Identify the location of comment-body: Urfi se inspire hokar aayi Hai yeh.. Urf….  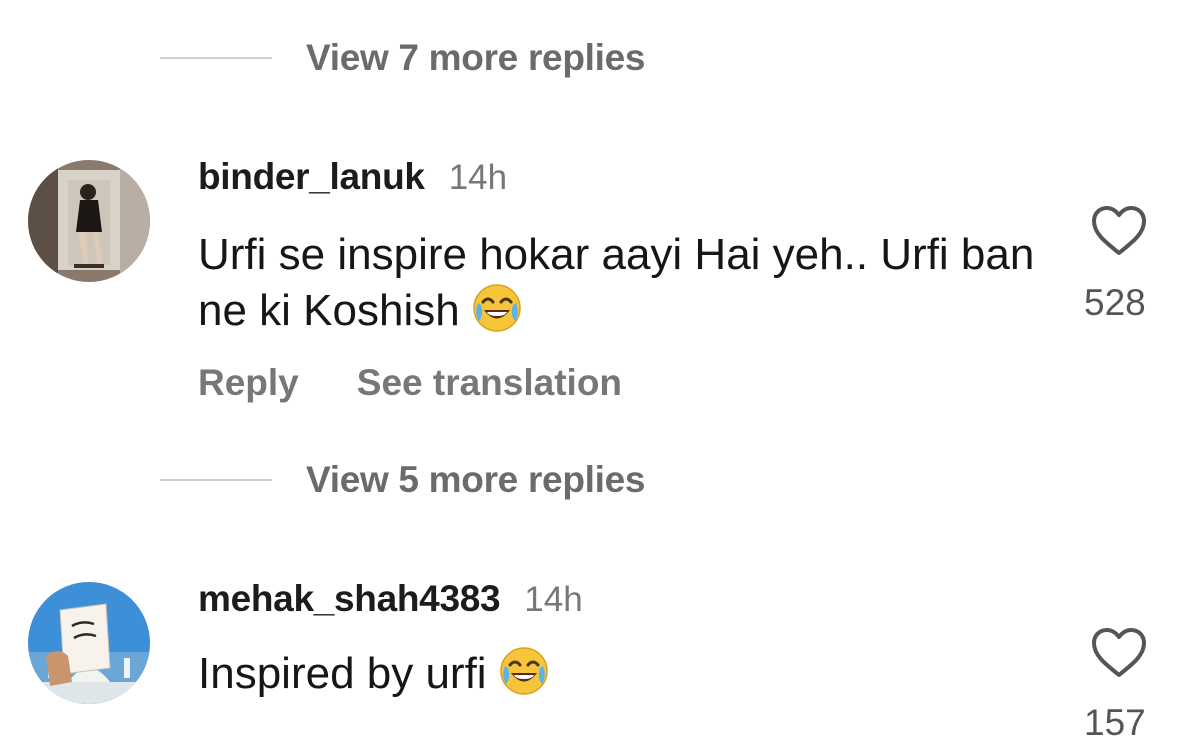
(628, 287).